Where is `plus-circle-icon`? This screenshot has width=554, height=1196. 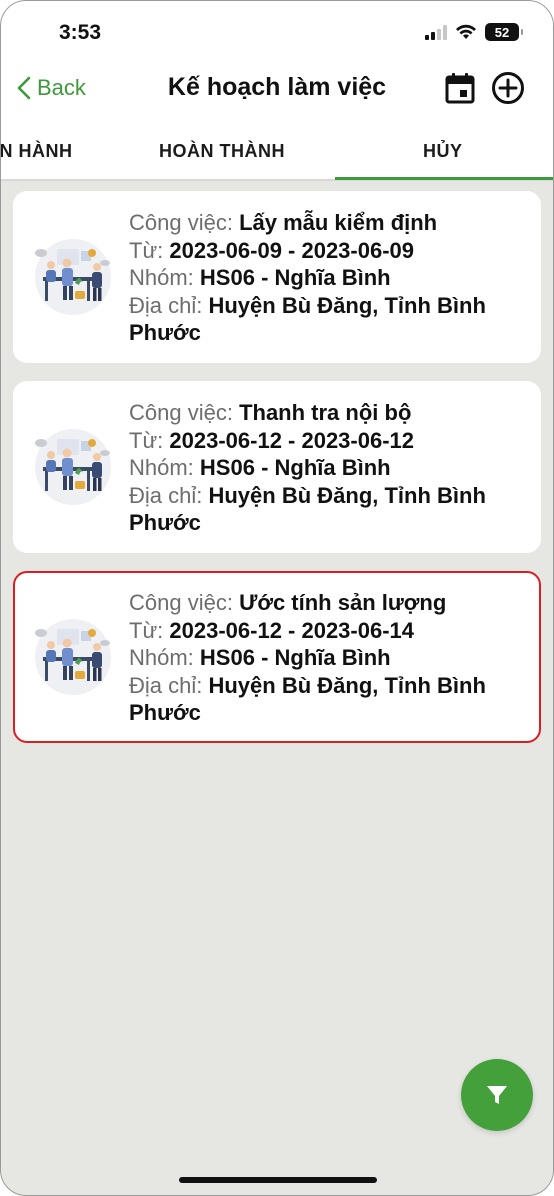 plus-circle-icon is located at coordinates (508, 88).